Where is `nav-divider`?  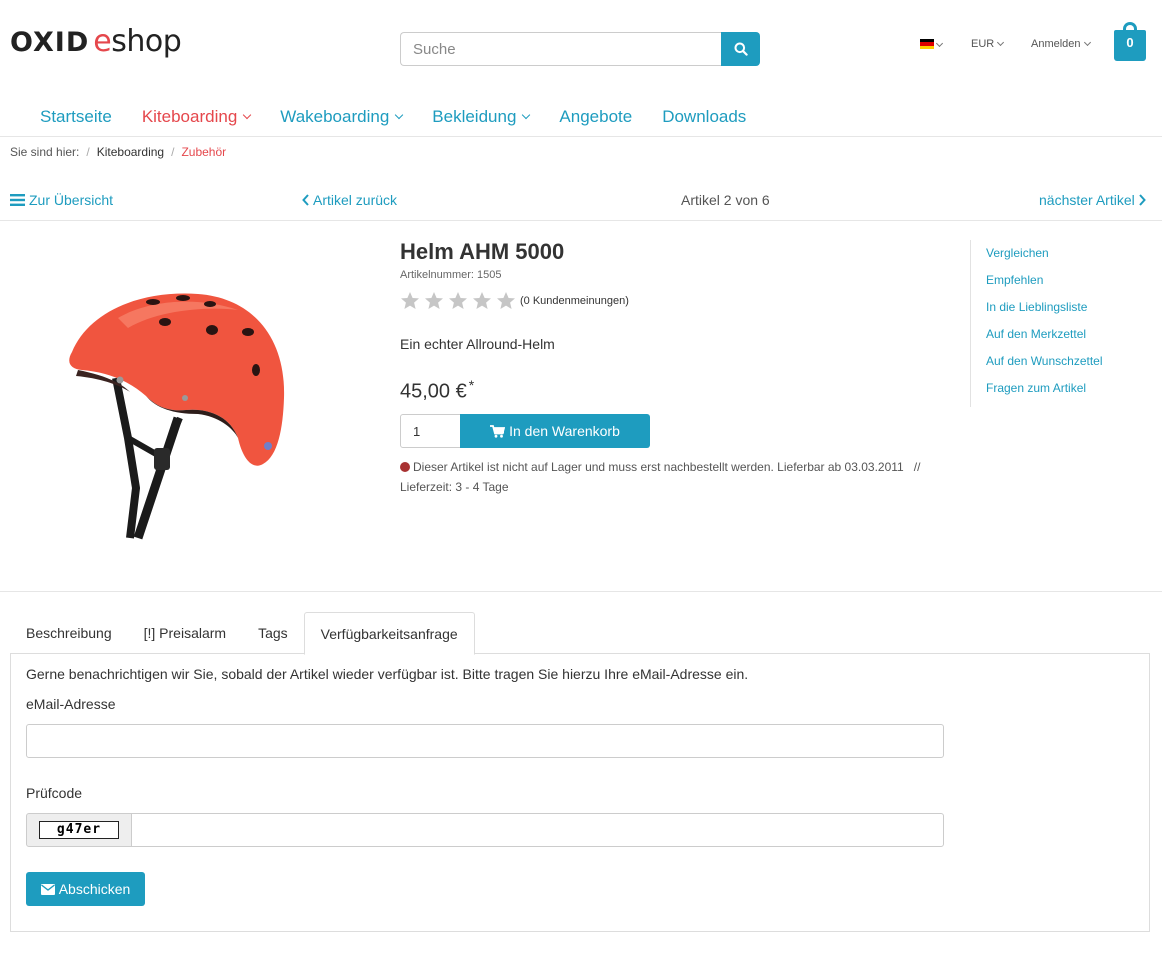
nav-divider is located at coordinates (581, 136).